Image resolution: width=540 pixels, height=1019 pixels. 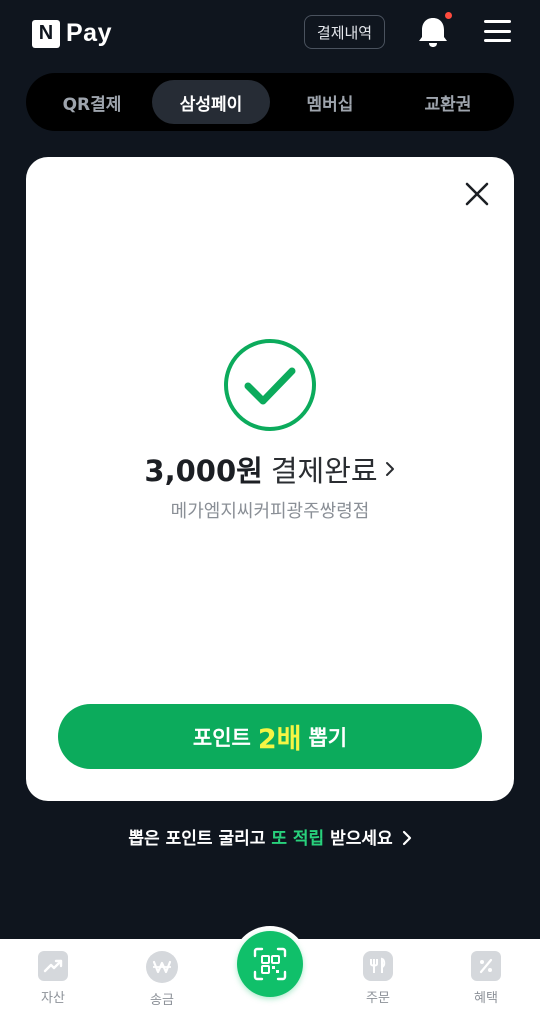 I want to click on payment-status: 결제완료, so click(x=324, y=471).